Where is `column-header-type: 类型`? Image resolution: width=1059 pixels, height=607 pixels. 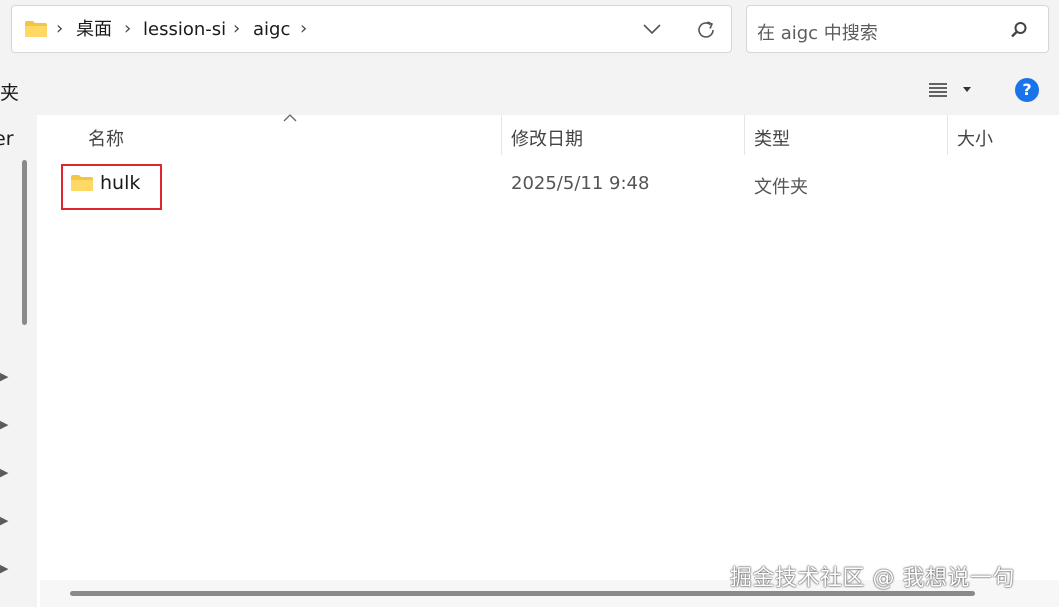 column-header-type: 类型 is located at coordinates (772, 138).